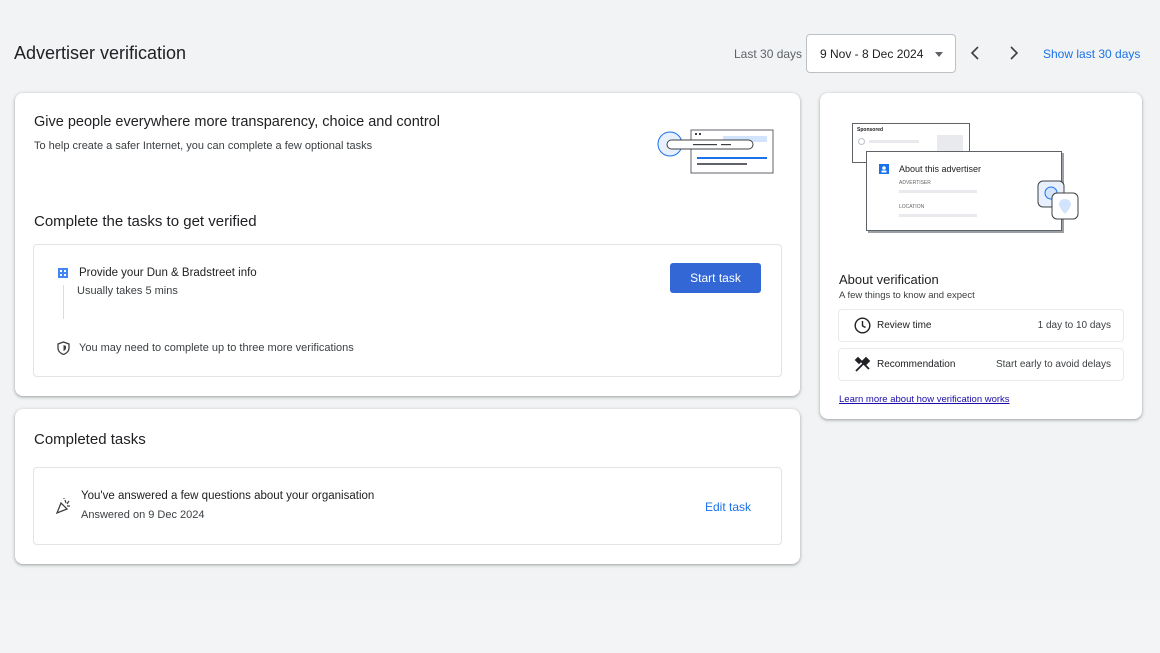 The width and height of the screenshot is (1160, 653). I want to click on verified-id-icon, so click(1058, 200).